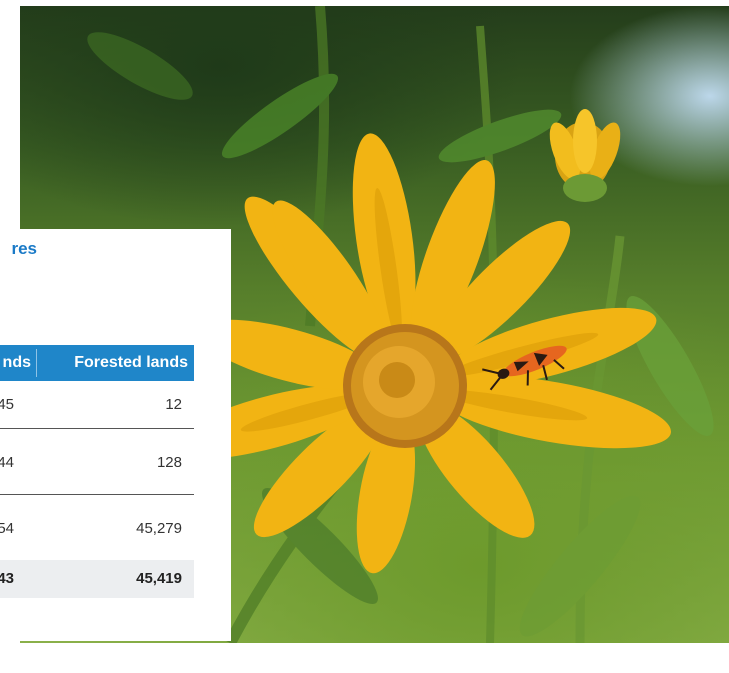 The image size is (729, 673). What do you see at coordinates (24, 248) in the screenshot?
I see `table-title-text: res` at bounding box center [24, 248].